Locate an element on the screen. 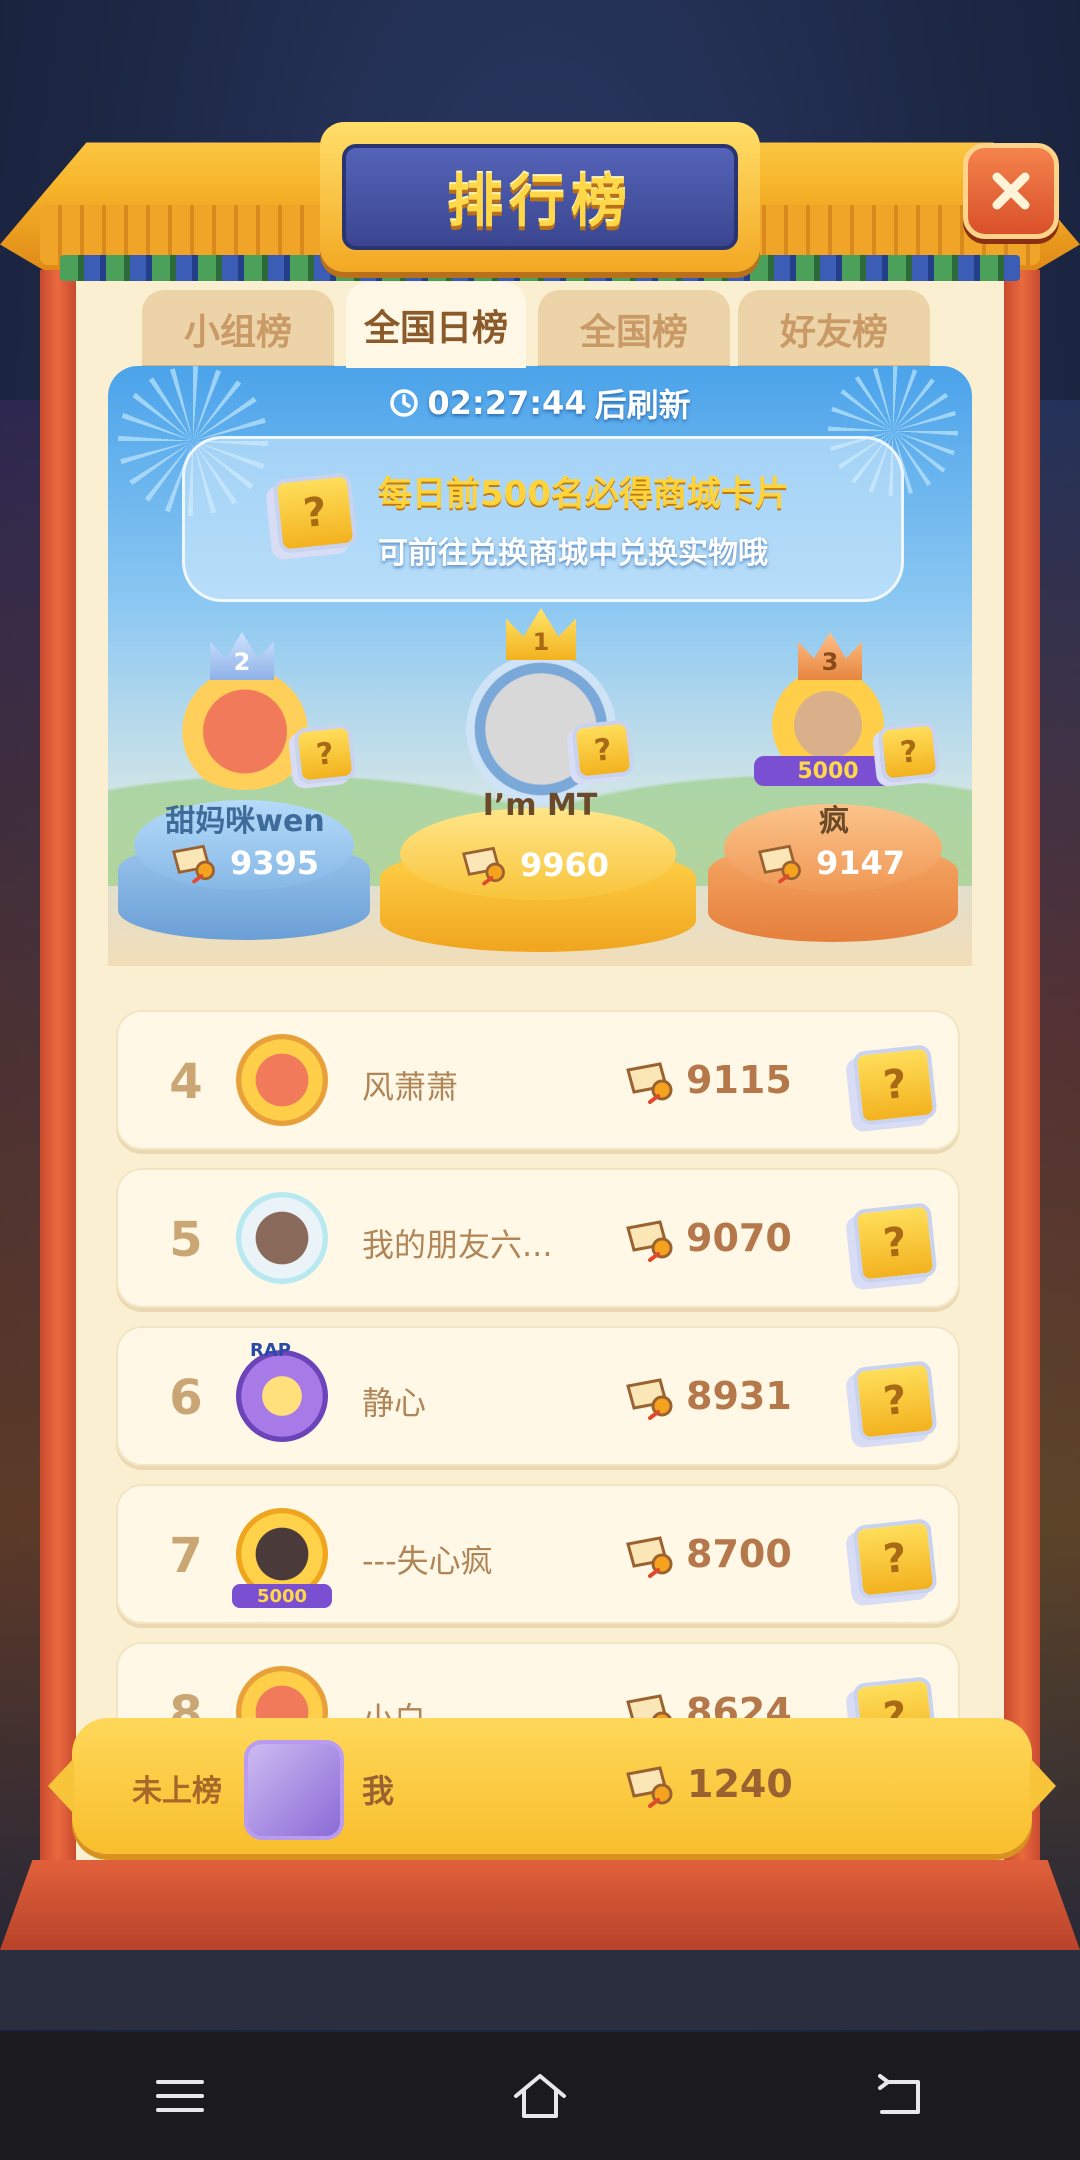 The width and height of the screenshot is (1080, 2160). back-button is located at coordinates (900, 2096).